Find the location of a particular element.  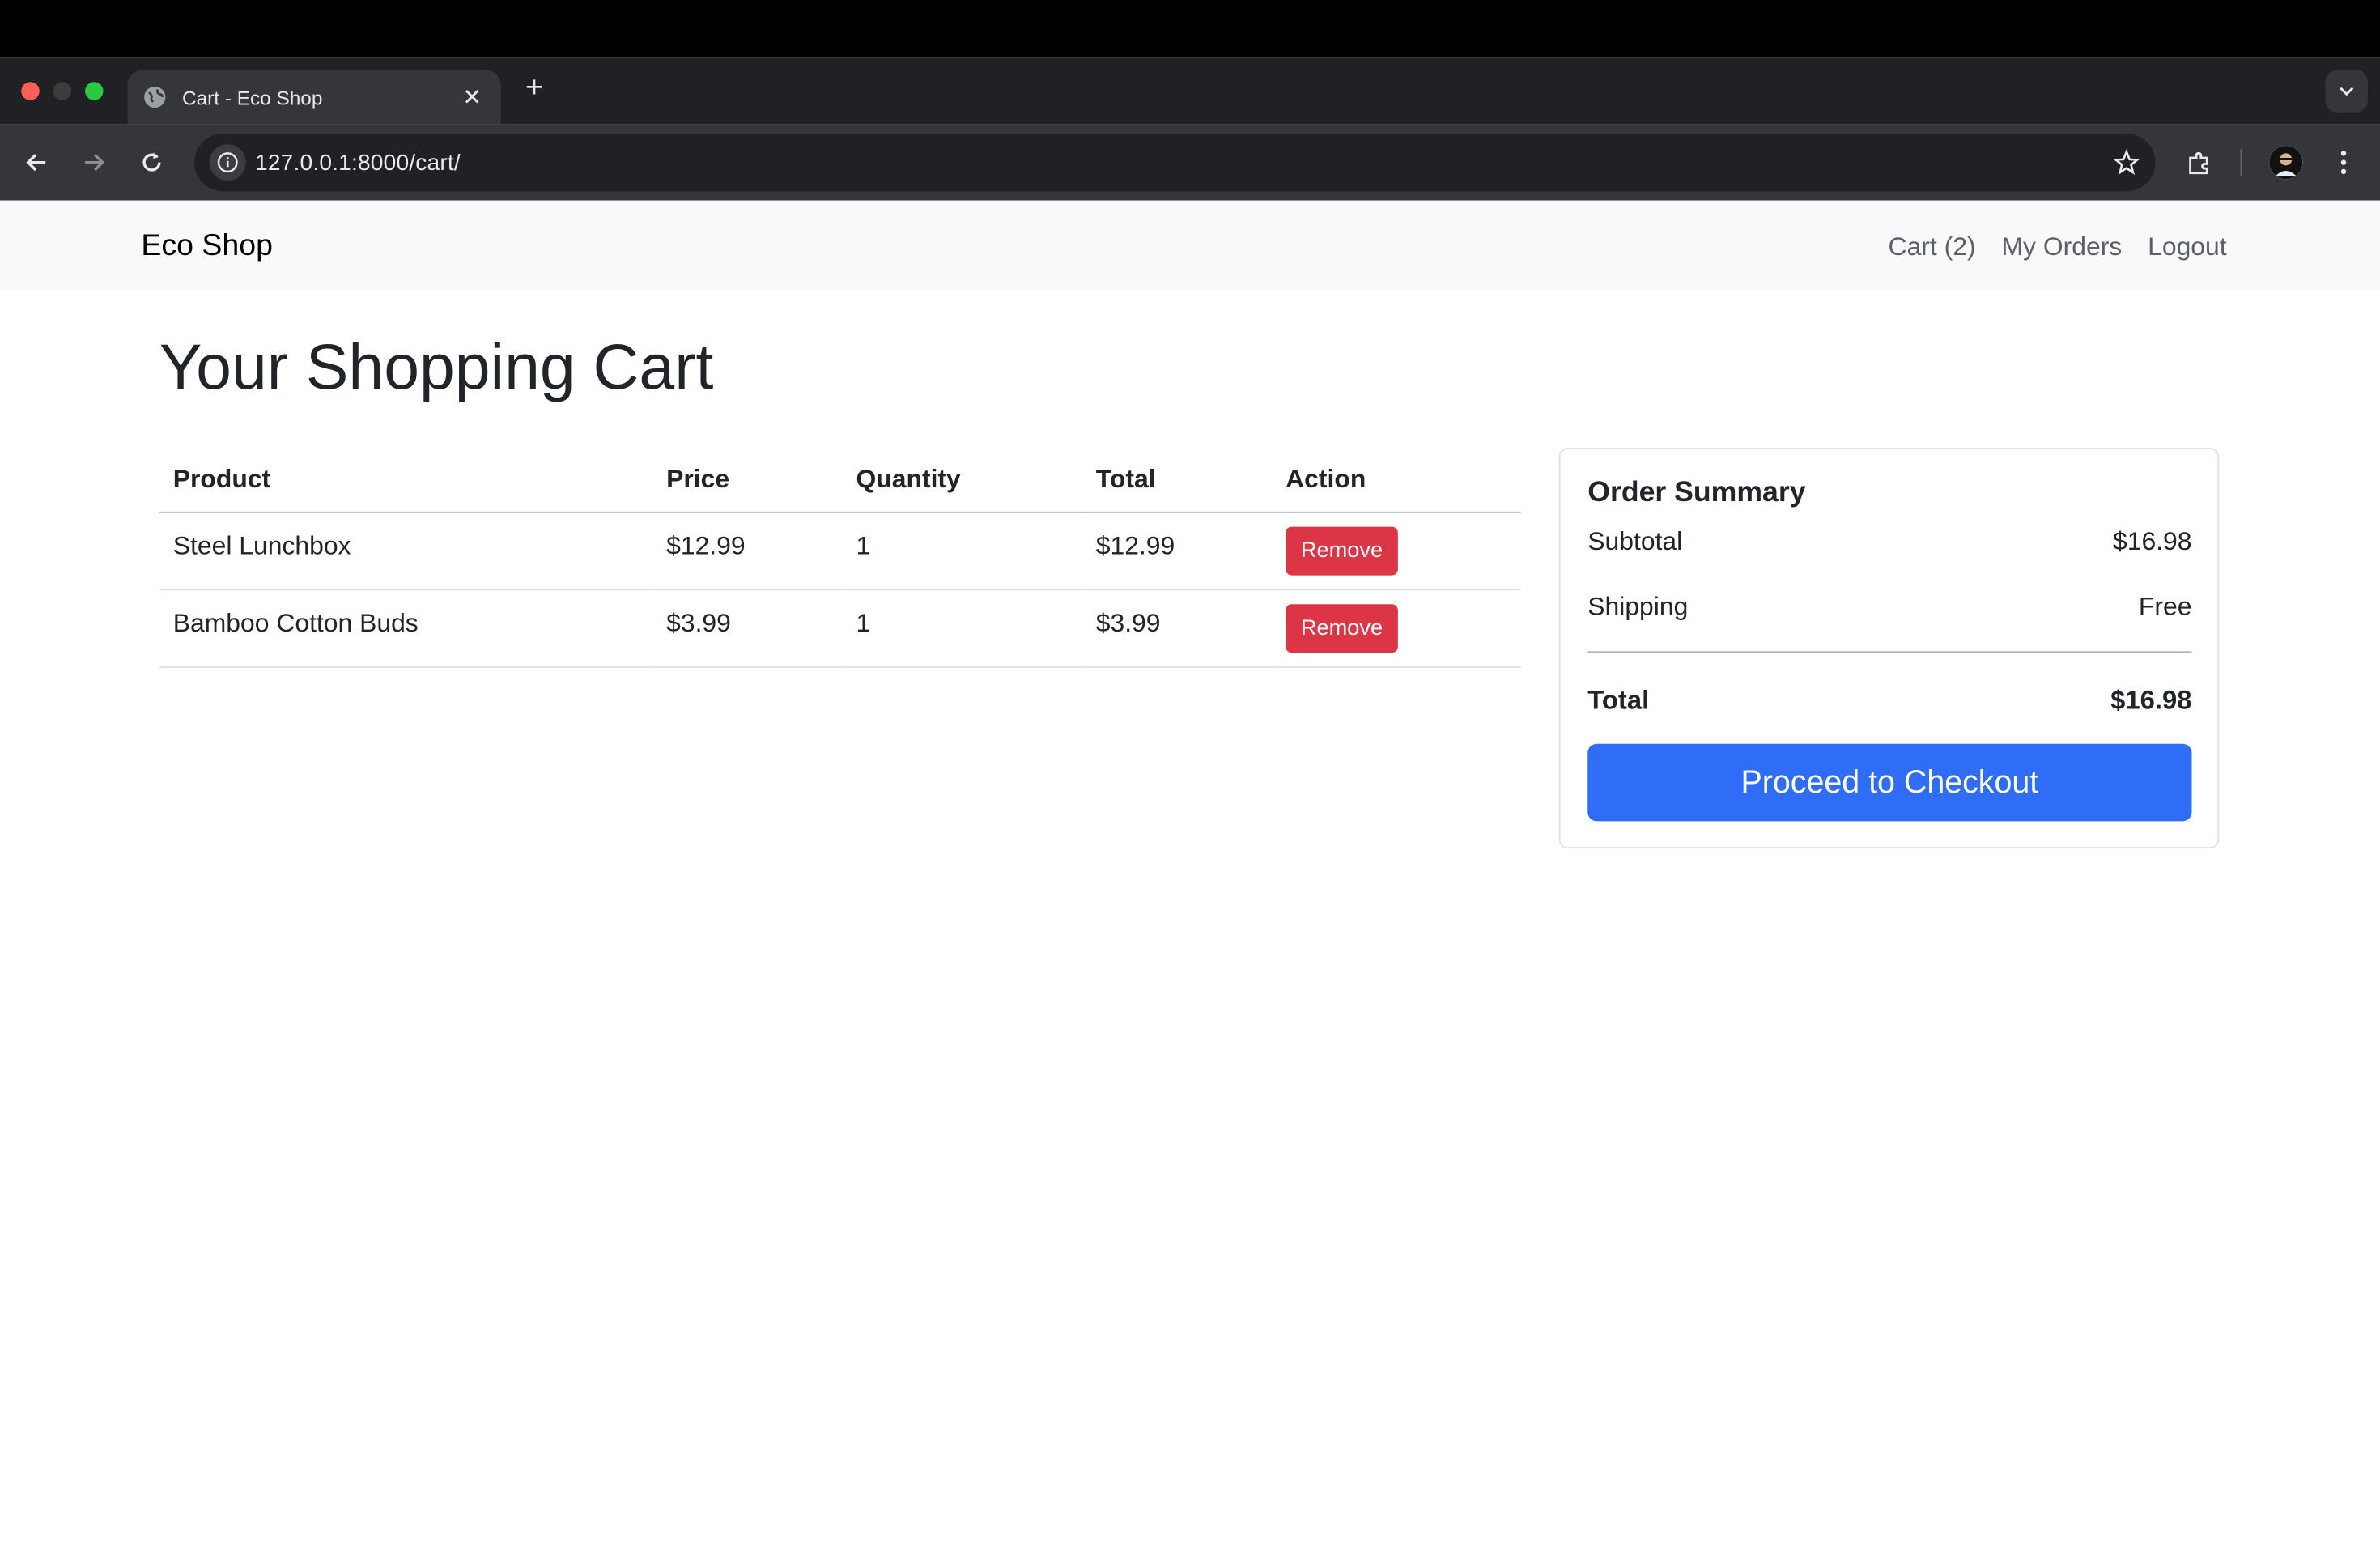

extensions-icon is located at coordinates (2199, 162).